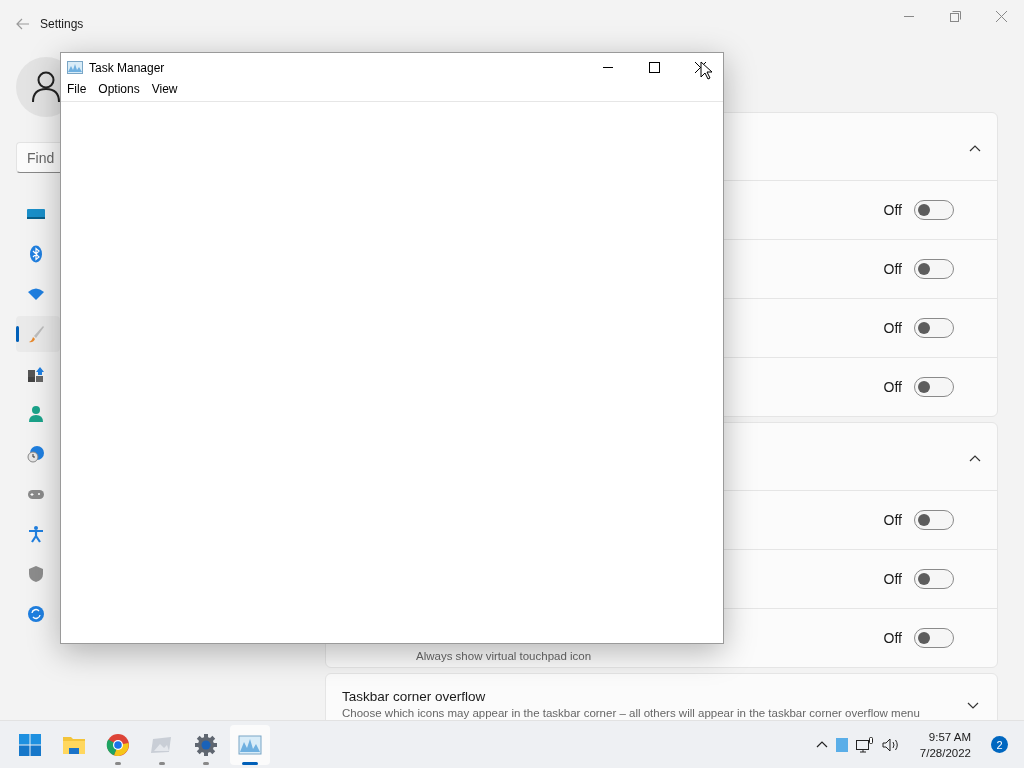 The image size is (1024, 768). I want to click on apps-icon, so click(36, 374).